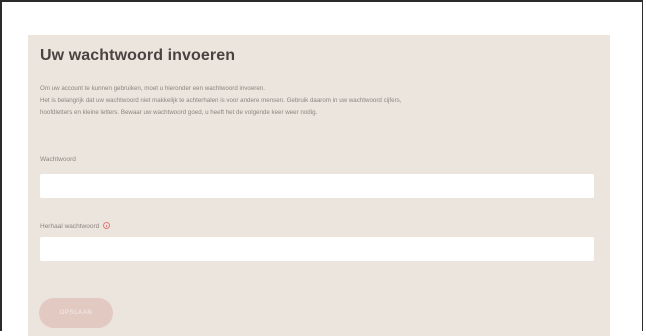  Describe the element at coordinates (138, 55) in the screenshot. I see `page-title: Uw wachtwoord invoeren` at that location.